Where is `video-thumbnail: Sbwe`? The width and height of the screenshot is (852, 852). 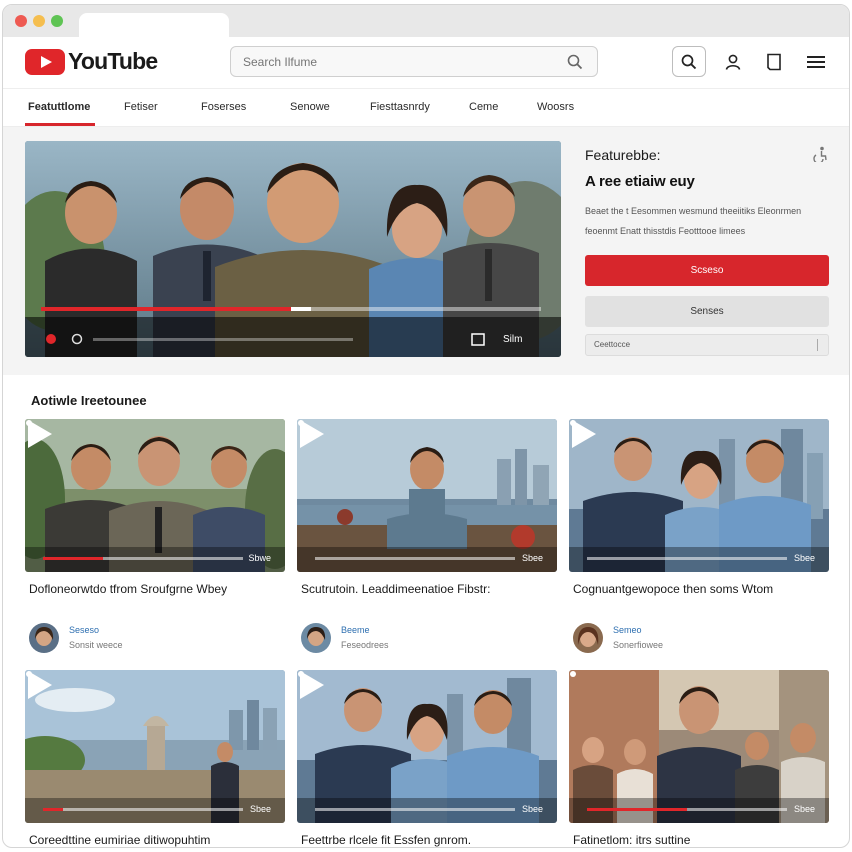
video-thumbnail: Sbwe is located at coordinates (155, 495).